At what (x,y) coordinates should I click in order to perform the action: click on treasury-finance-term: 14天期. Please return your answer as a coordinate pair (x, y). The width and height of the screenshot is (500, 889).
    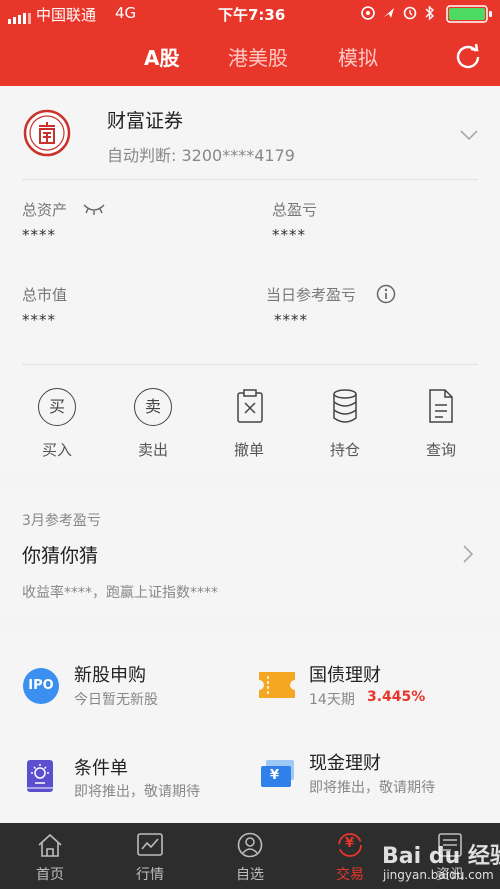
    Looking at the image, I should click on (332, 700).